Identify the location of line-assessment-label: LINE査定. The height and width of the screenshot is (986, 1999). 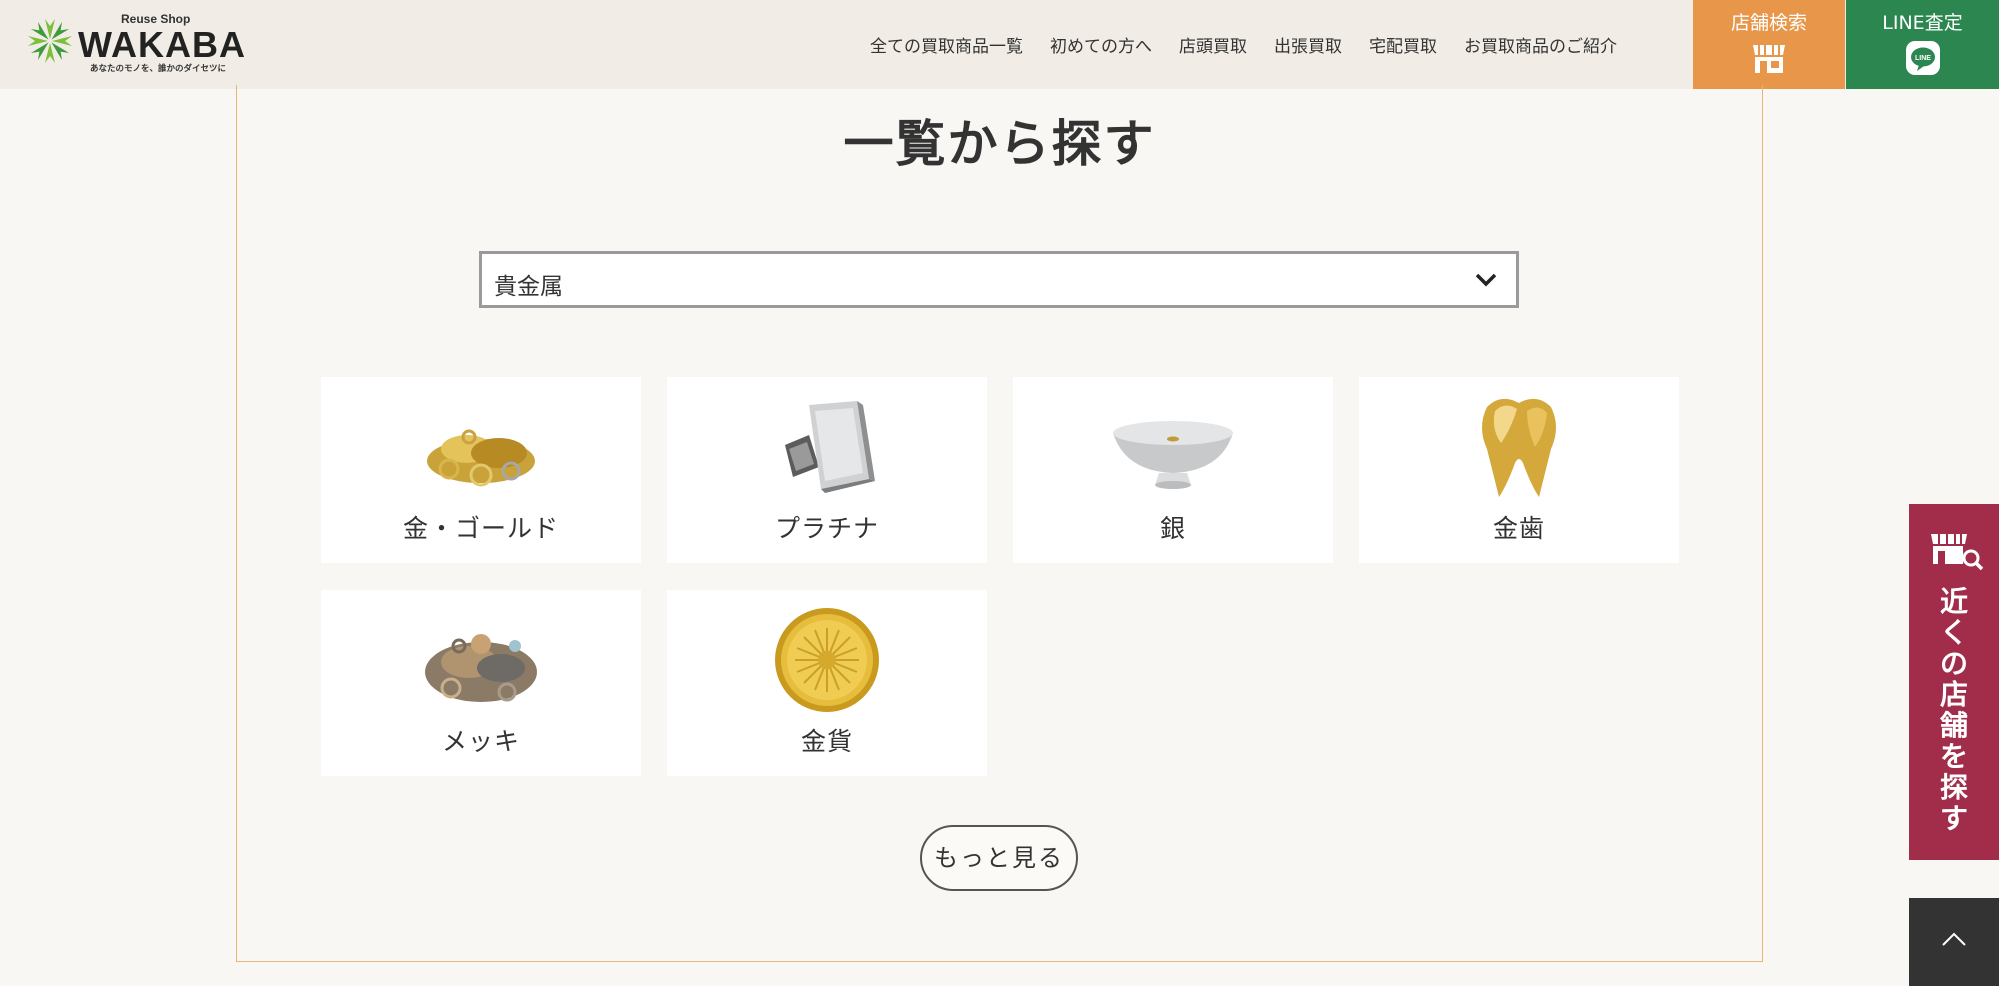
(1922, 23).